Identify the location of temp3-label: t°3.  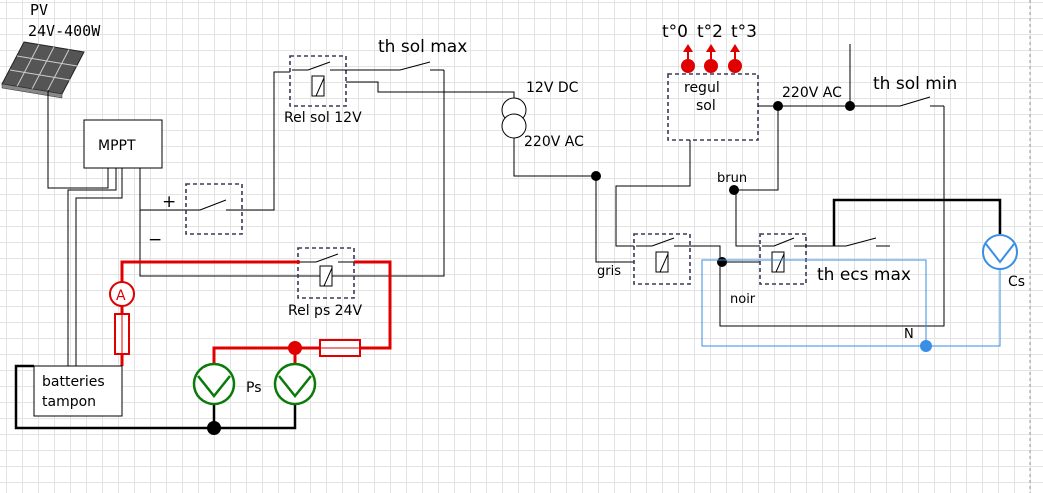
(744, 32).